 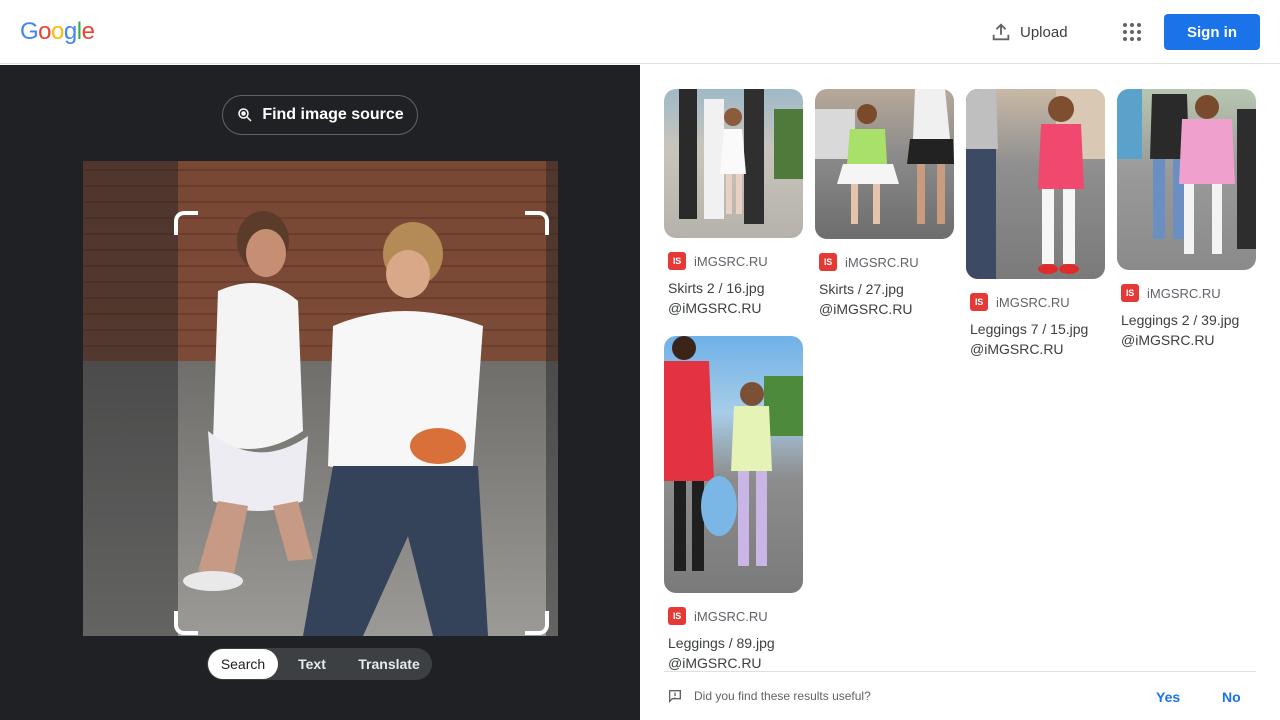 I want to click on crop-handle-top-left, so click(x=186, y=223).